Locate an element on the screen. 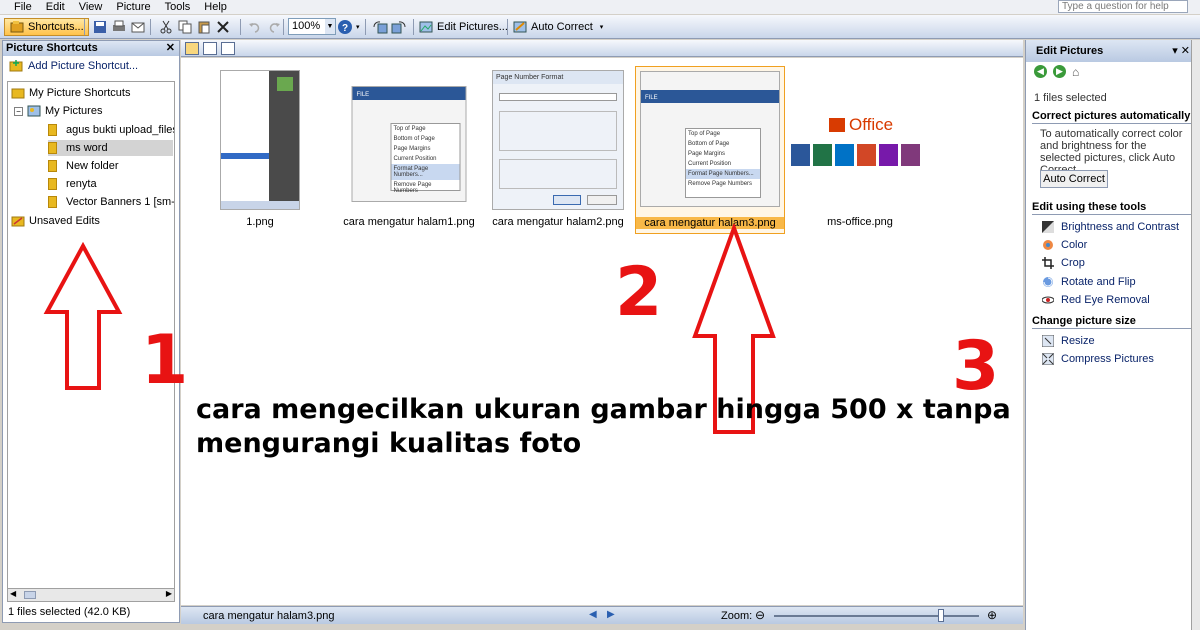  collapse-icon: − is located at coordinates (18, 111).